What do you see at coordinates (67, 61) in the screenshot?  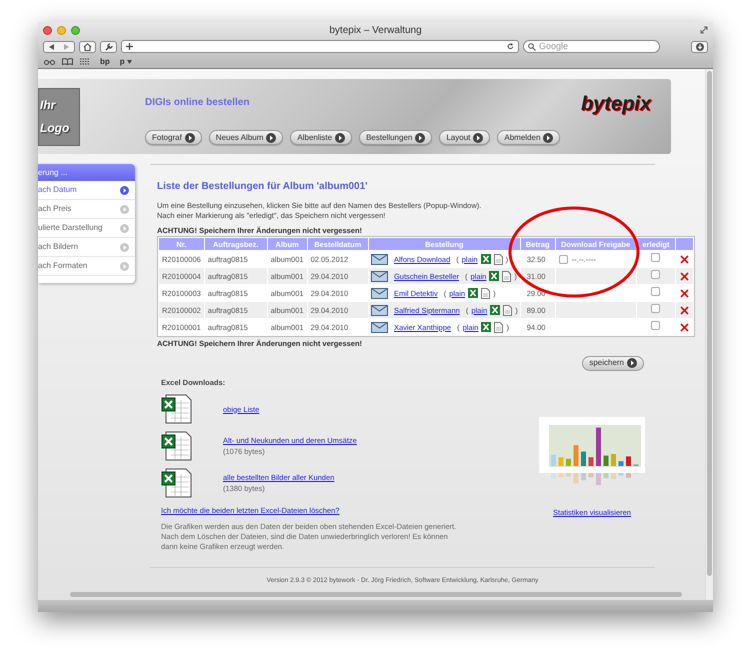 I see `book-icon` at bounding box center [67, 61].